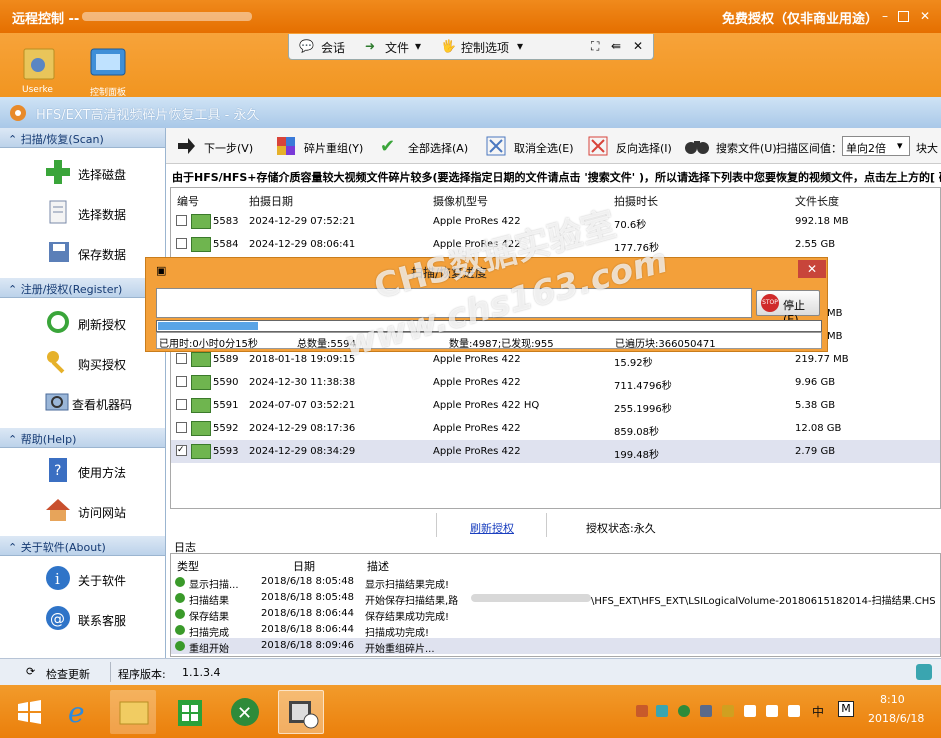 The image size is (941, 738). Describe the element at coordinates (101, 363) in the screenshot. I see `sidebar-item-buy-license: 购买授权` at that location.